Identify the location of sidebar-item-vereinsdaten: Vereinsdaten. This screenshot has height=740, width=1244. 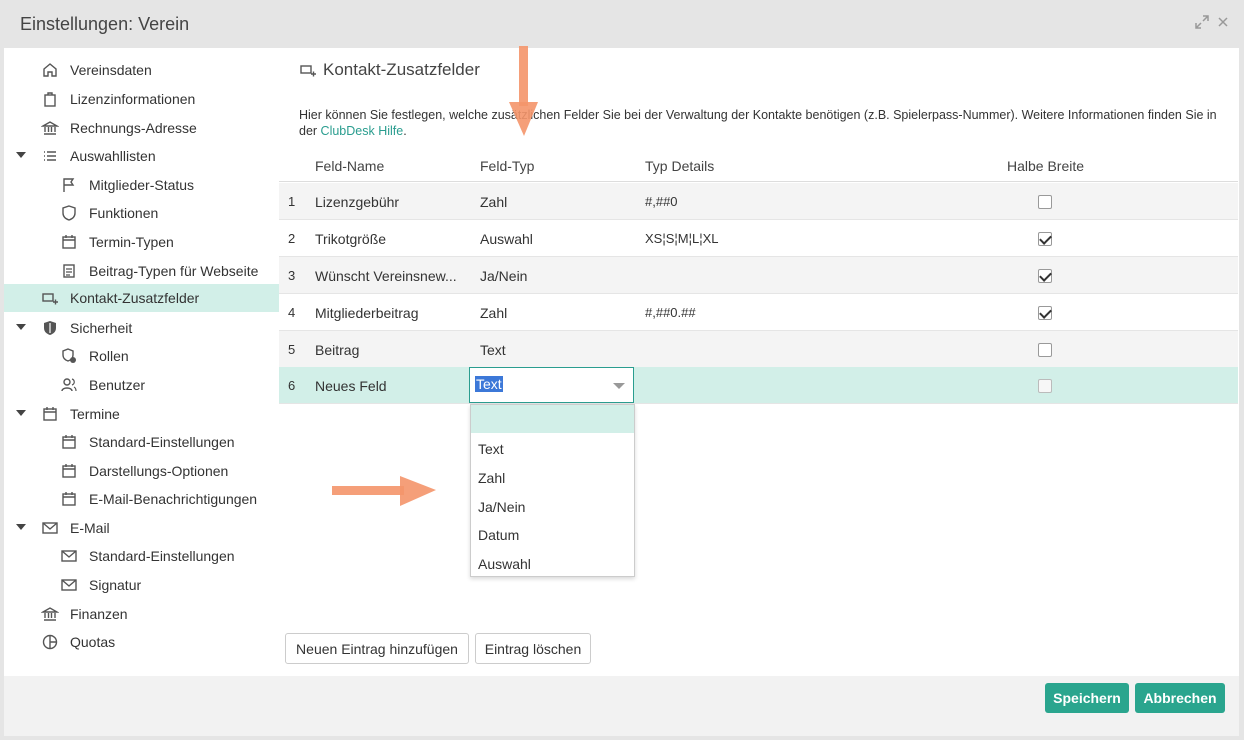
(141, 70).